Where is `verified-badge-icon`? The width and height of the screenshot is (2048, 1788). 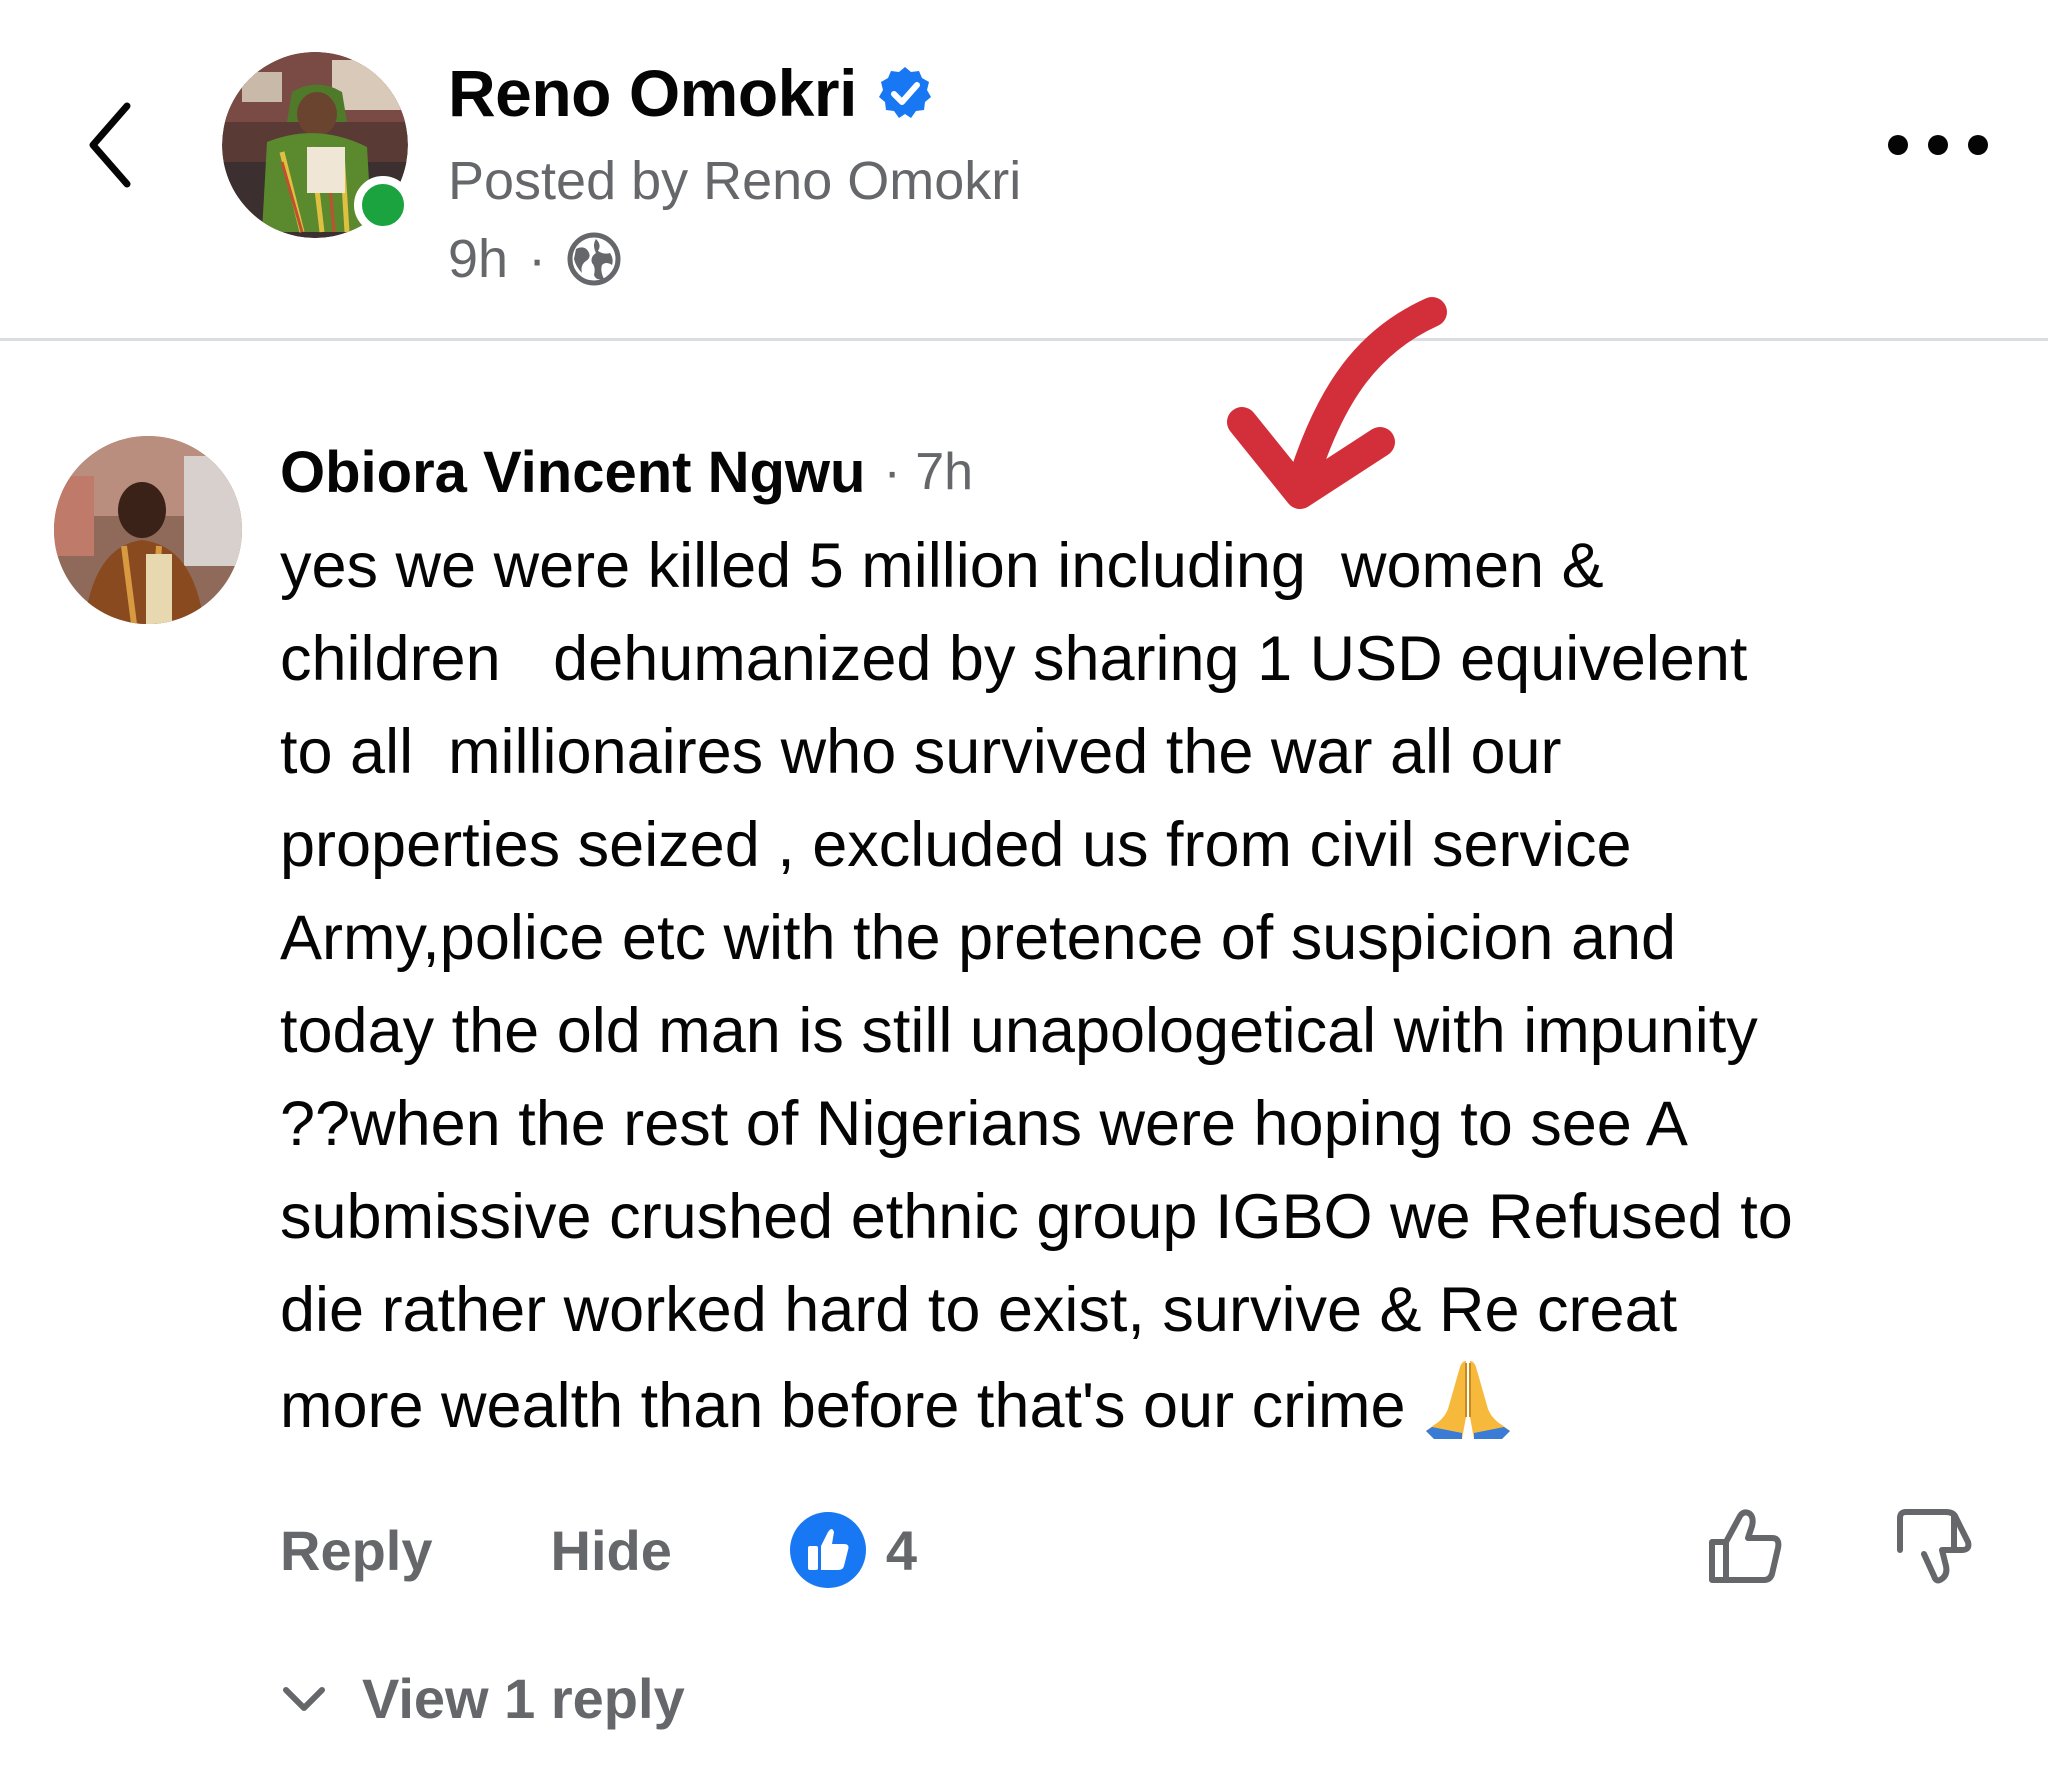
verified-badge-icon is located at coordinates (904, 92).